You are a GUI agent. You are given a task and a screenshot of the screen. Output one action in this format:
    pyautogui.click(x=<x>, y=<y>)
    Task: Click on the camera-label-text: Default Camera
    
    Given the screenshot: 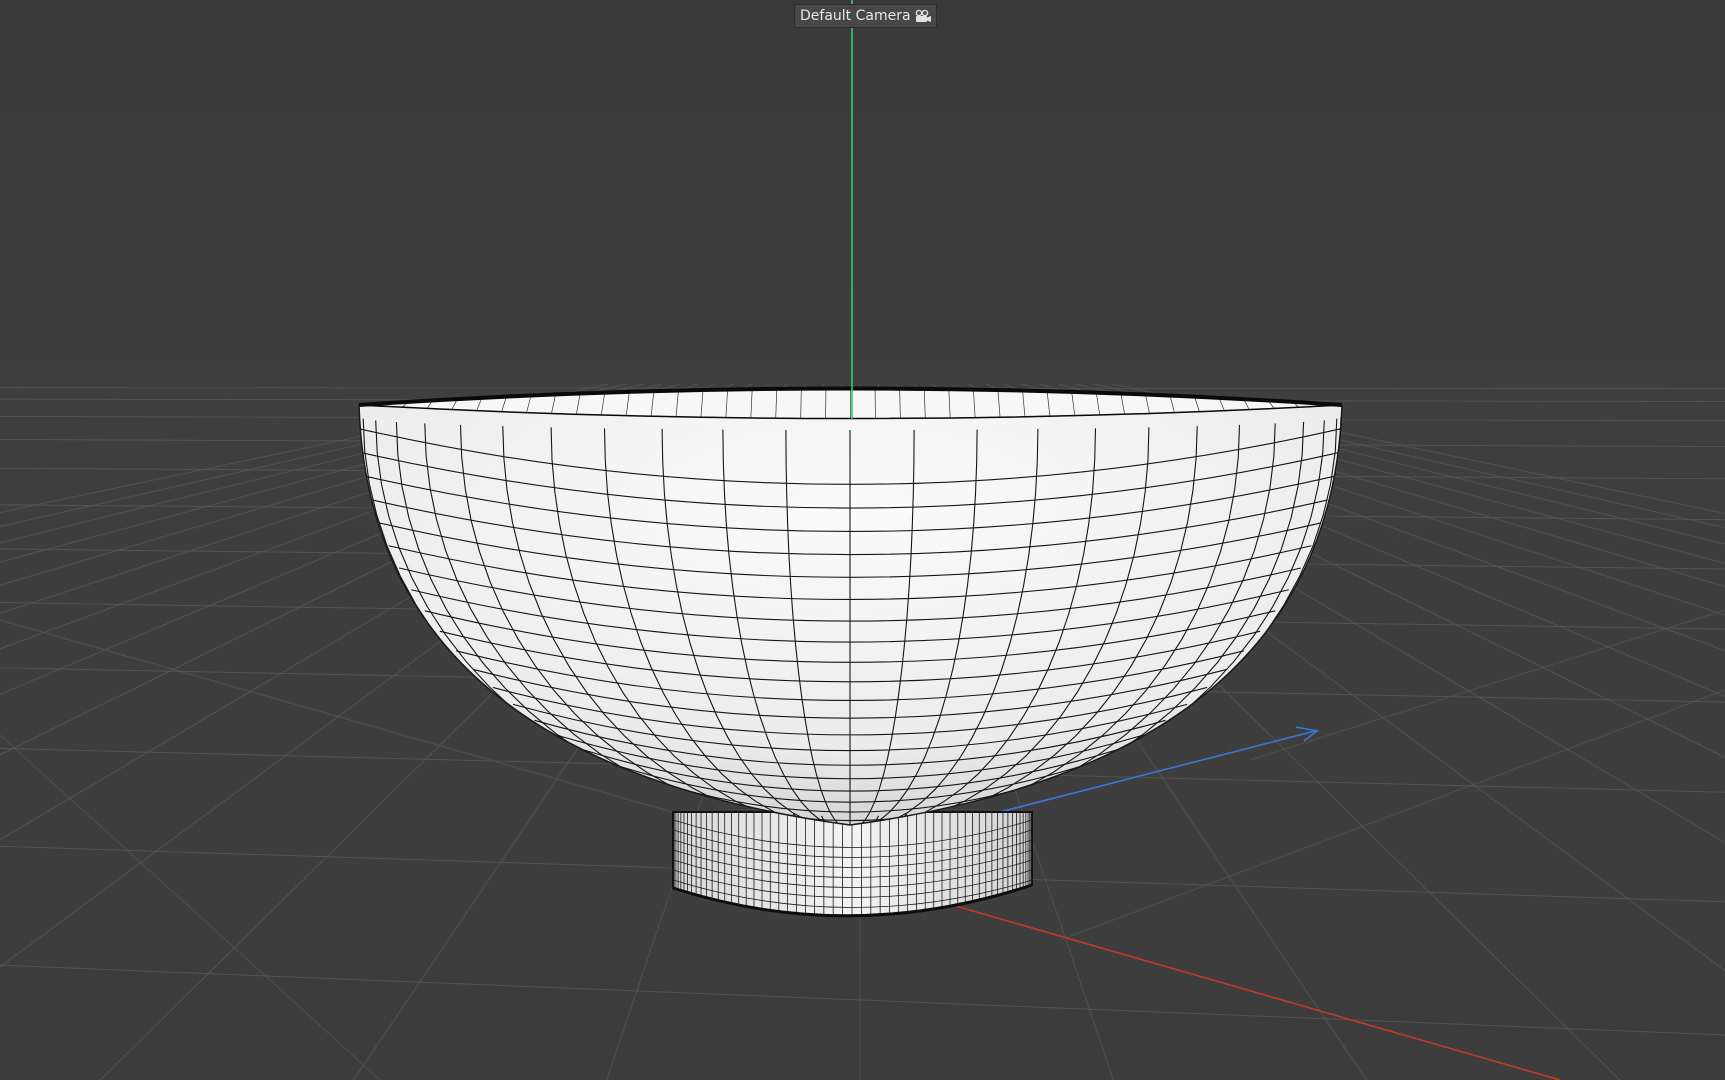 What is the action you would take?
    pyautogui.click(x=855, y=16)
    